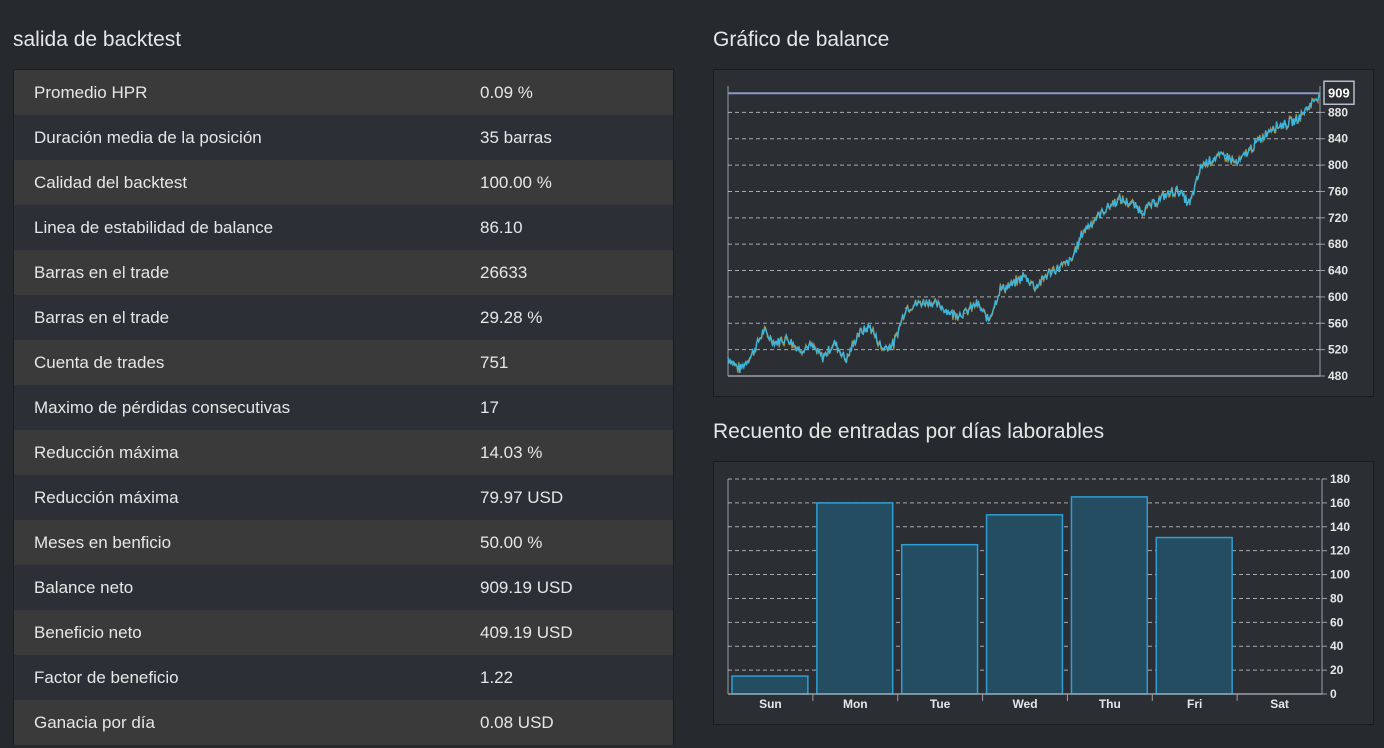 Image resolution: width=1384 pixels, height=748 pixels. What do you see at coordinates (501, 227) in the screenshot?
I see `stat-value: 86.10` at bounding box center [501, 227].